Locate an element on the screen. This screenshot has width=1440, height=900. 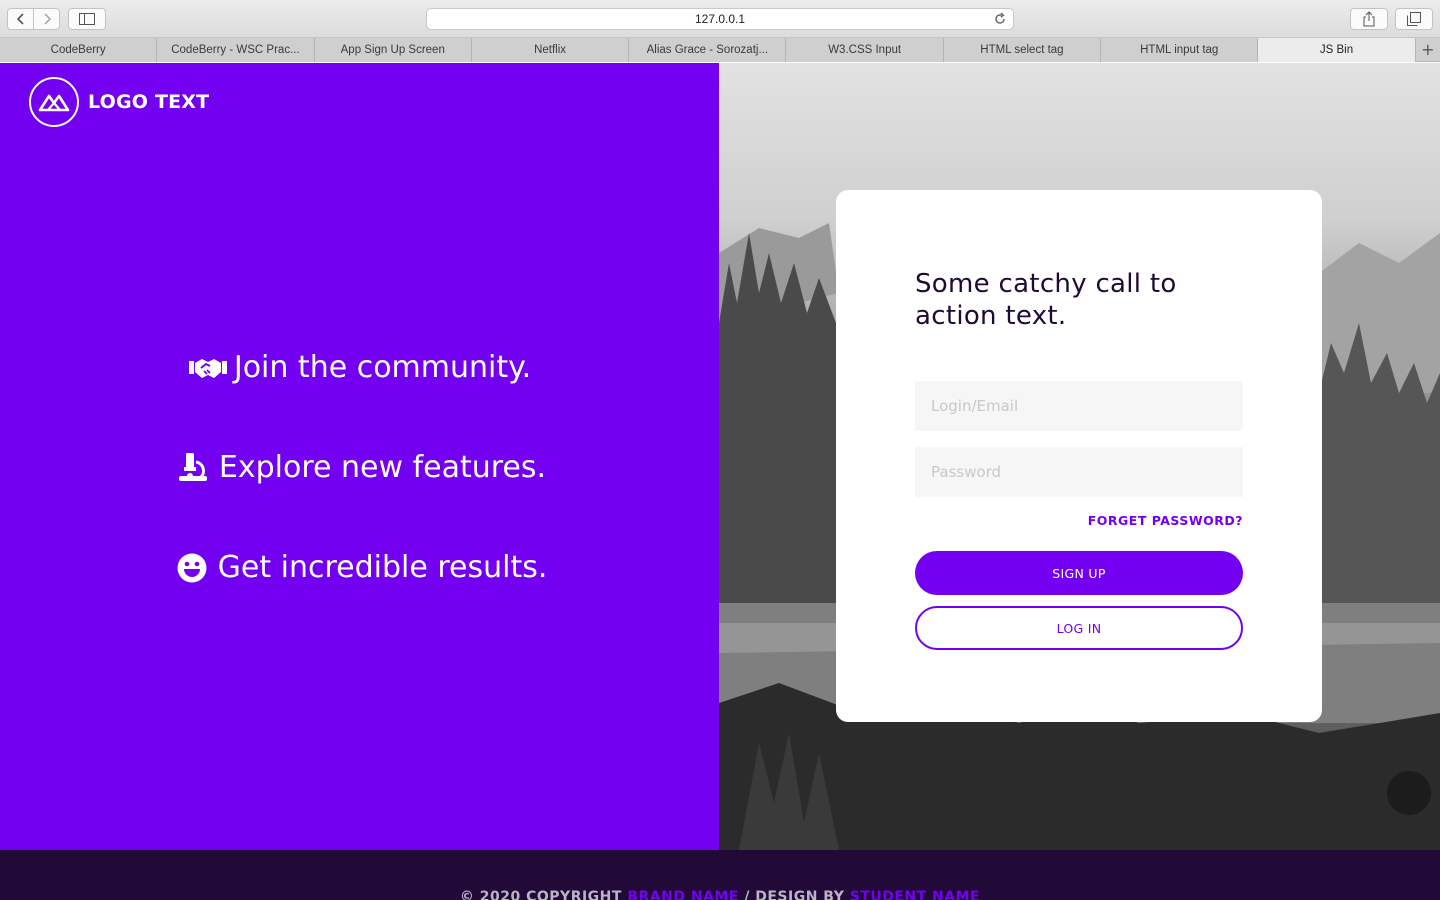
brand-name-link: BRAND NAME is located at coordinates (683, 894).